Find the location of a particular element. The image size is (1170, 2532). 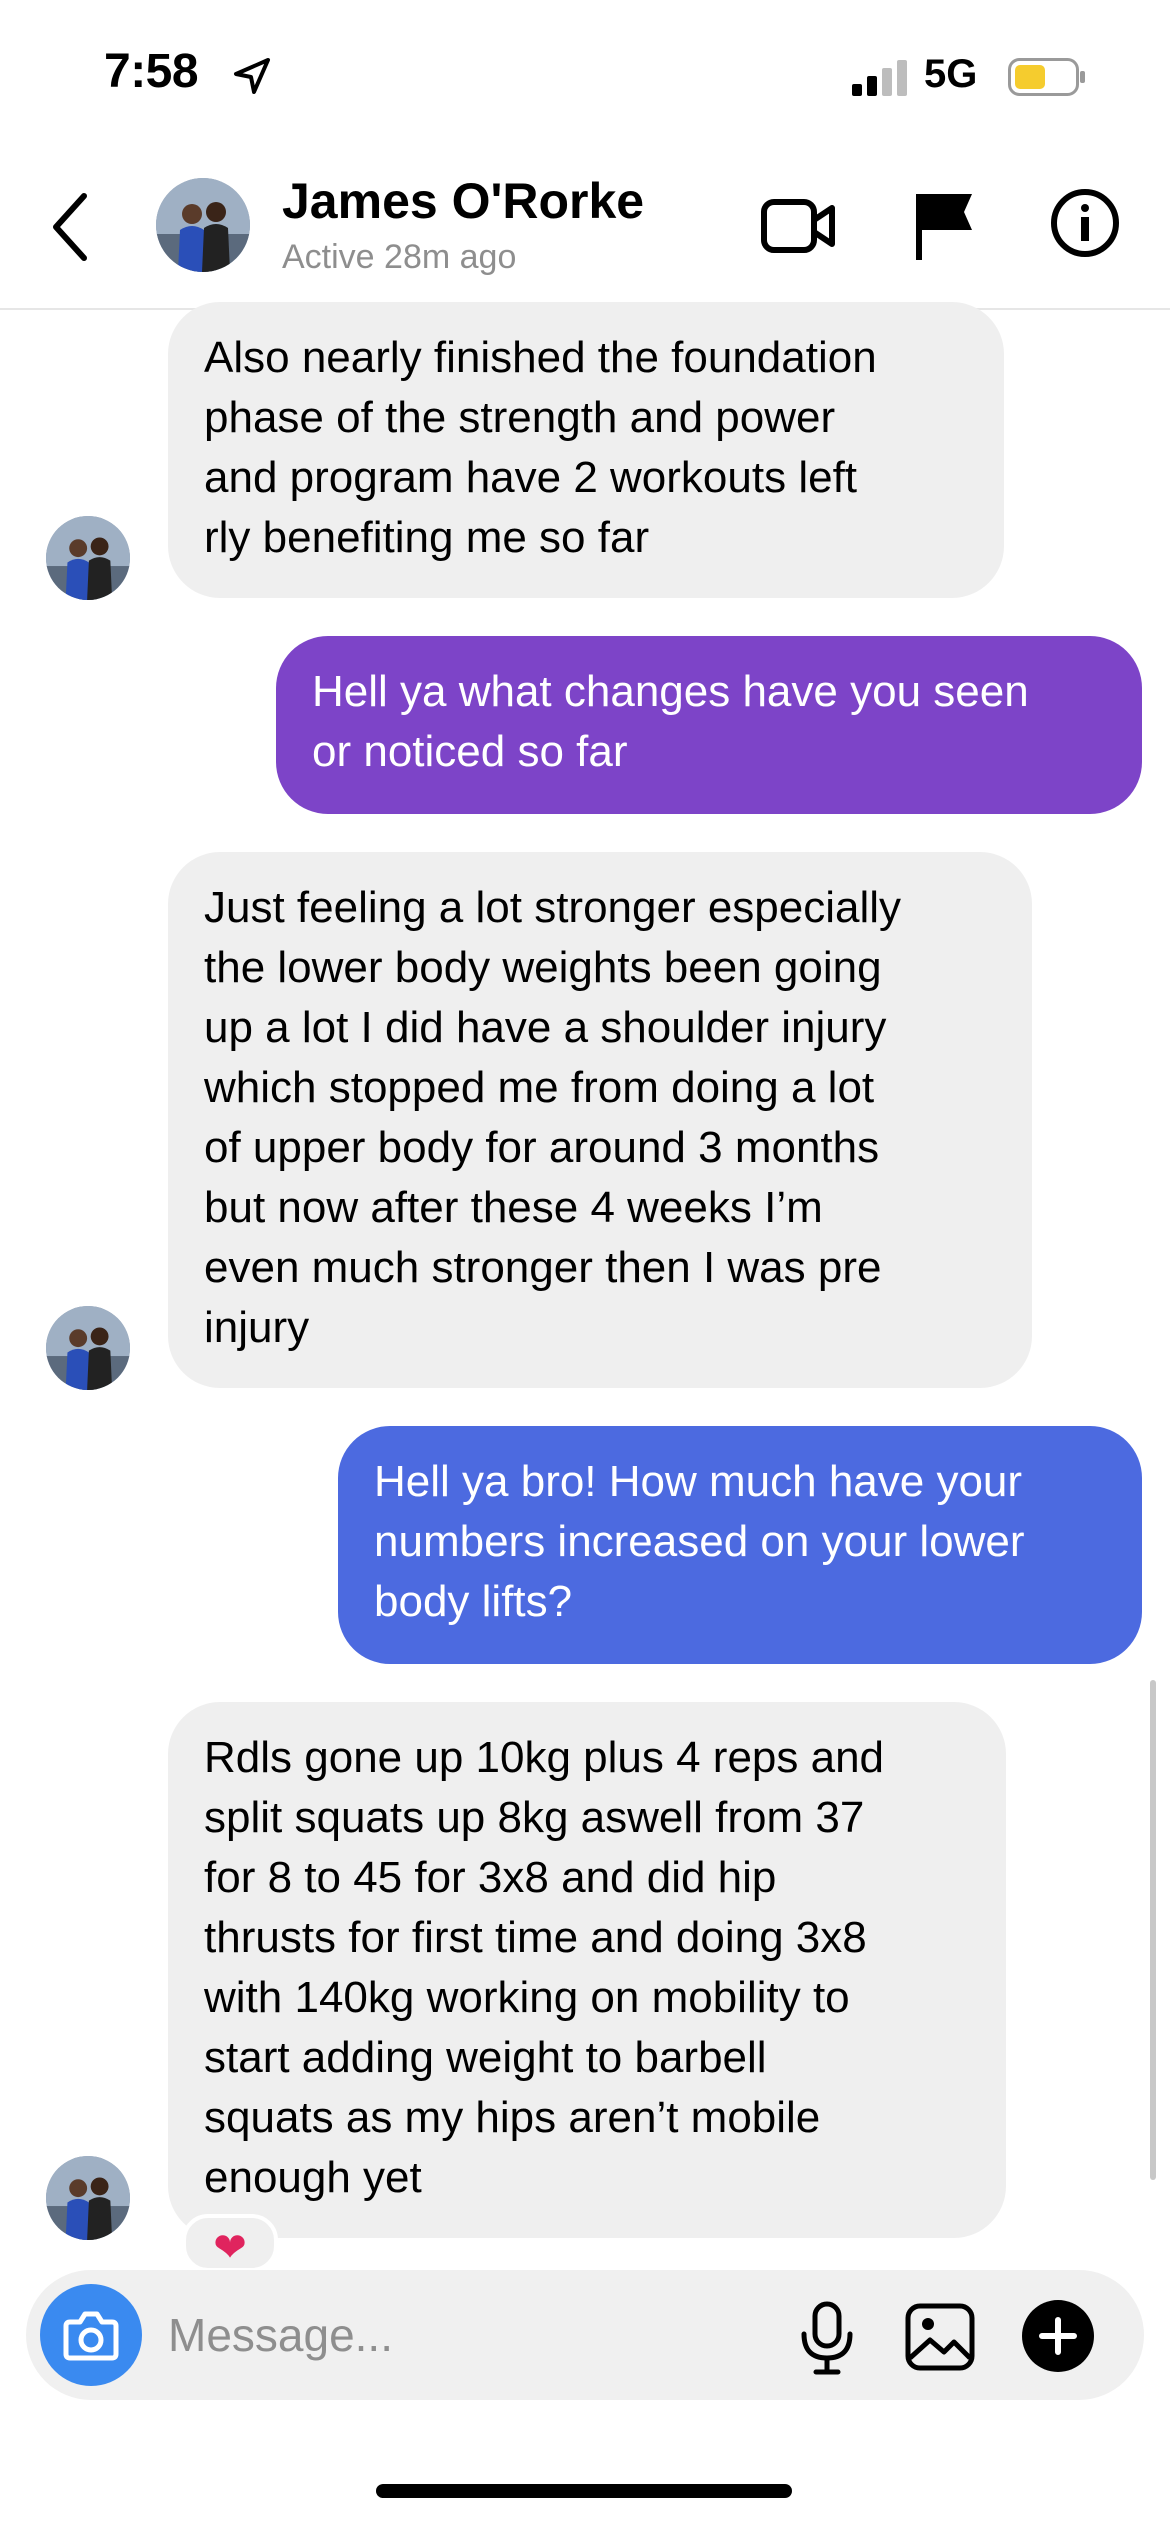

message-line: up a lot I did have a shoulder injury is located at coordinates (545, 1027).